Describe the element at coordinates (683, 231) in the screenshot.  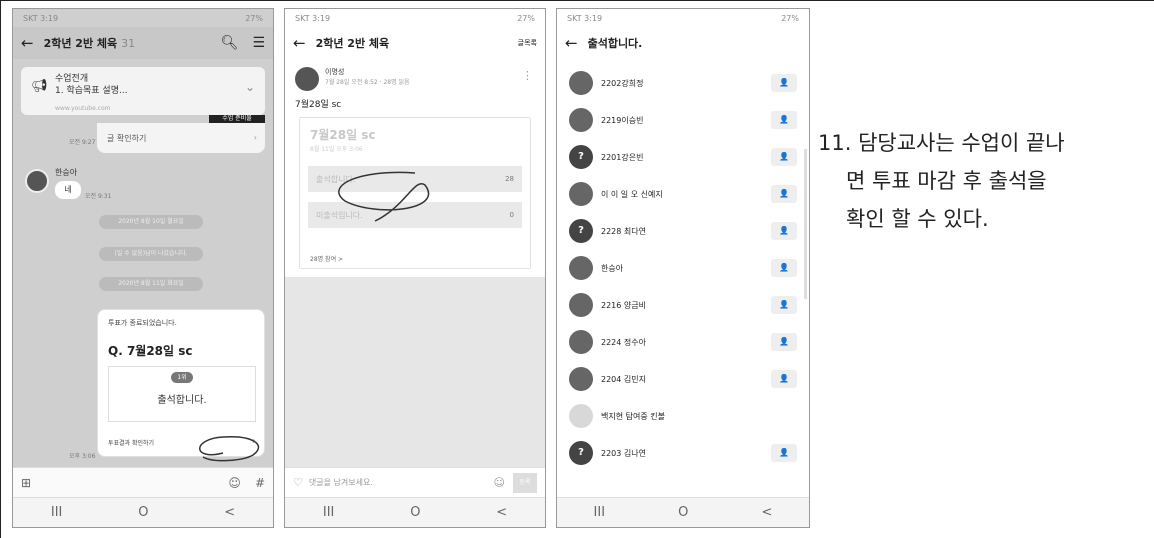
I see `list-item: ? 2228 최다연 👤` at that location.